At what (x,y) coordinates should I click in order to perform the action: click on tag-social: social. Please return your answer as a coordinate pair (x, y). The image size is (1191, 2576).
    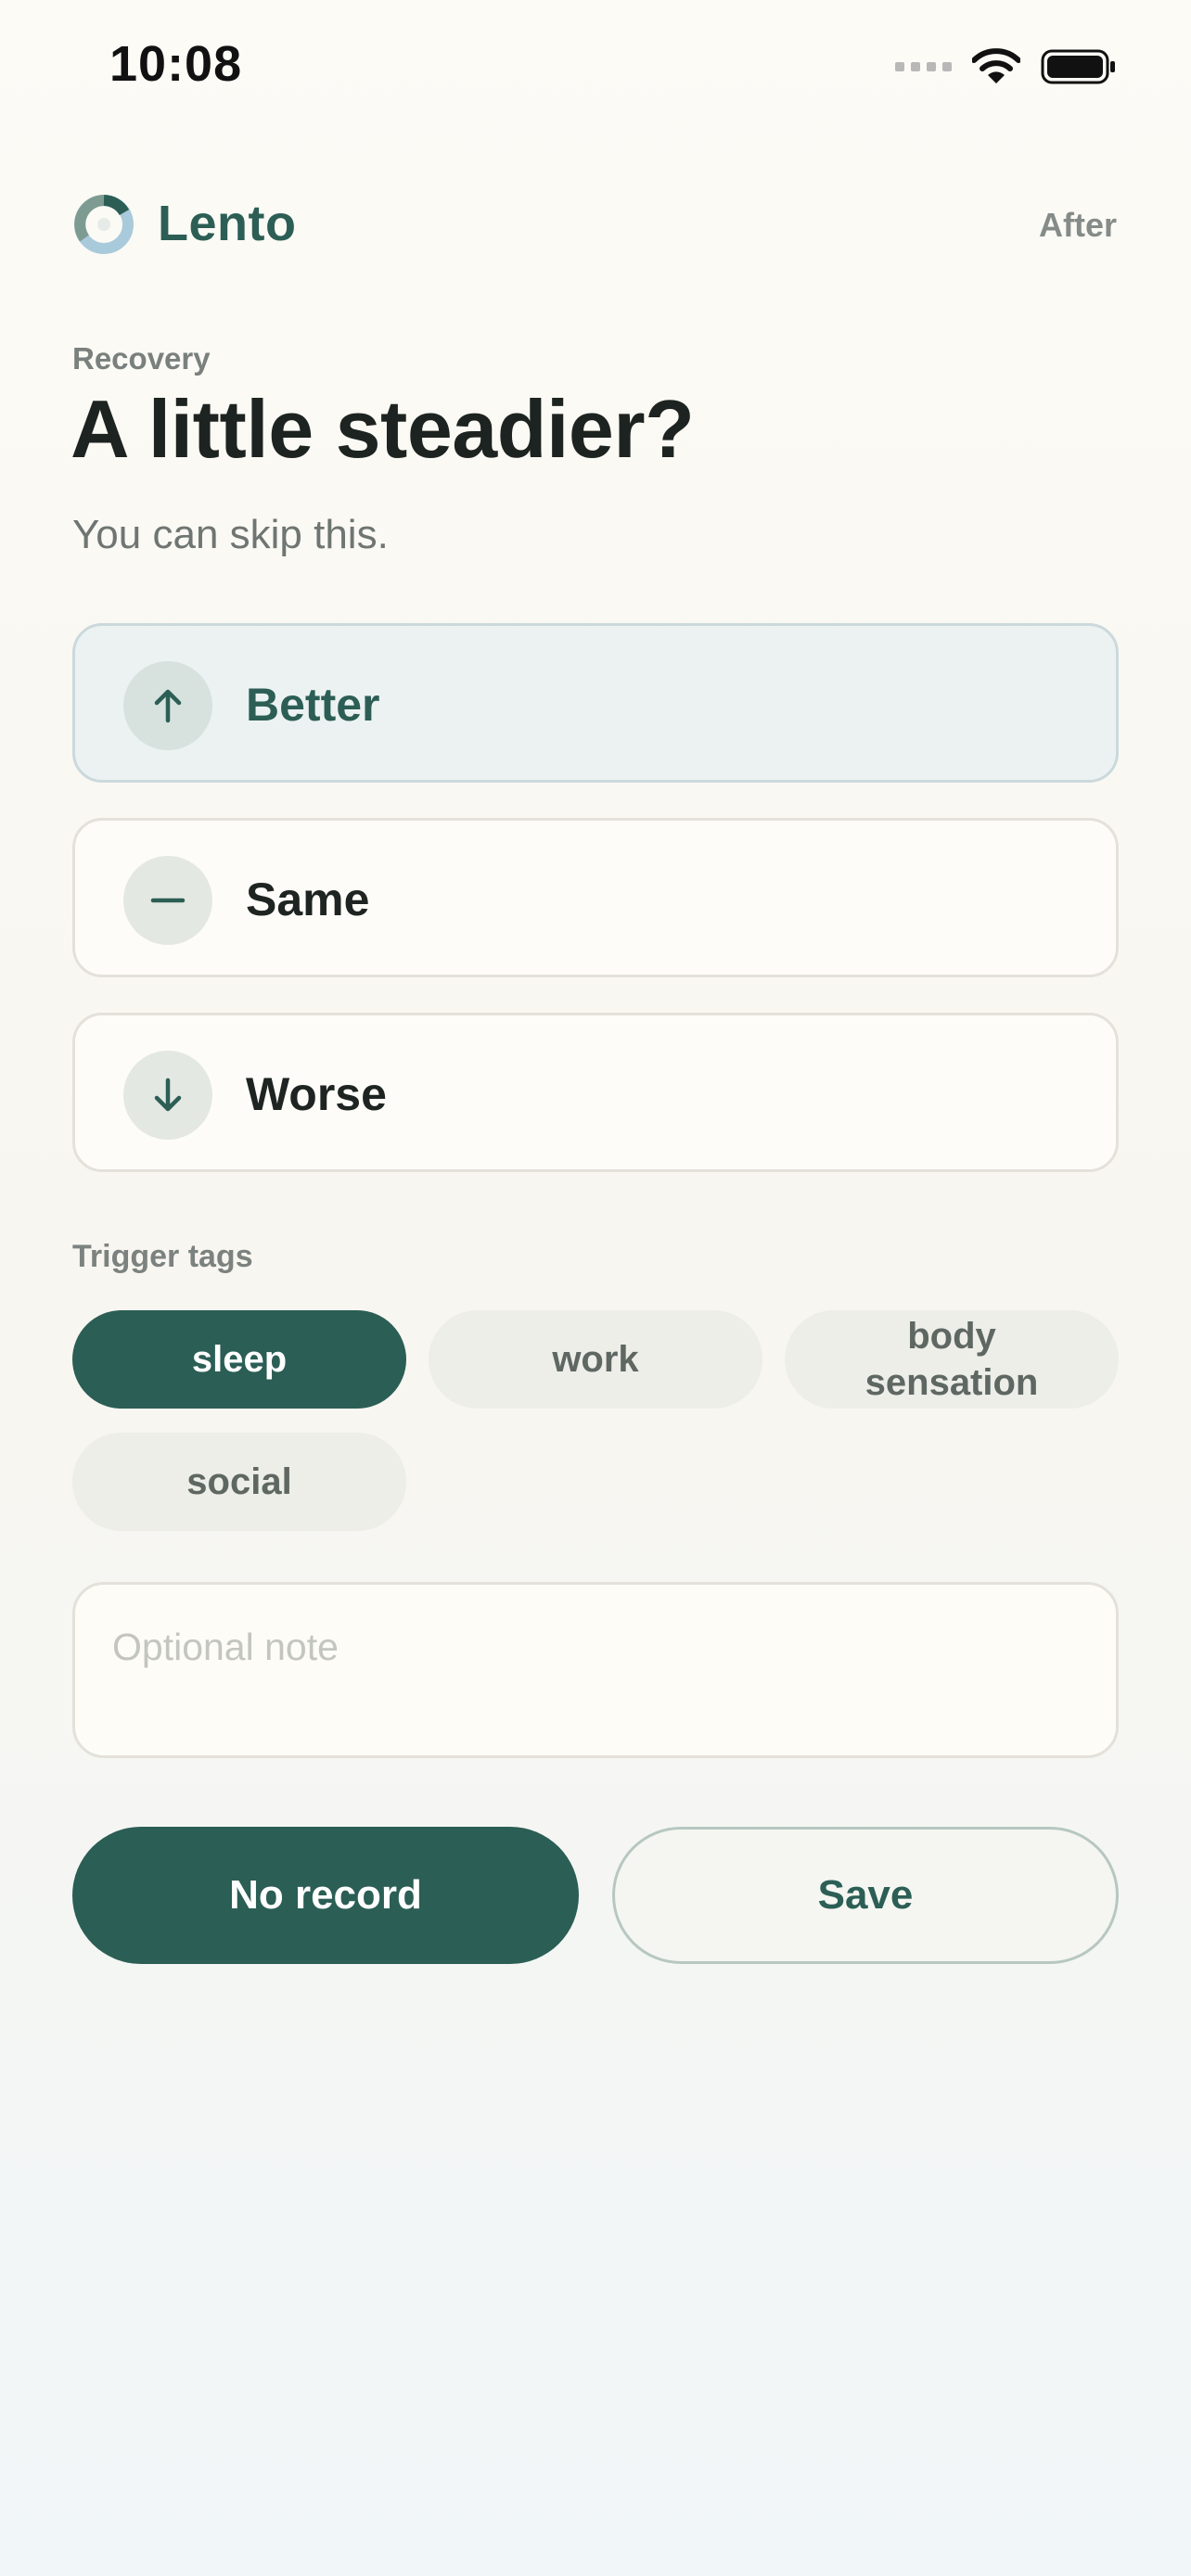
    Looking at the image, I should click on (239, 1482).